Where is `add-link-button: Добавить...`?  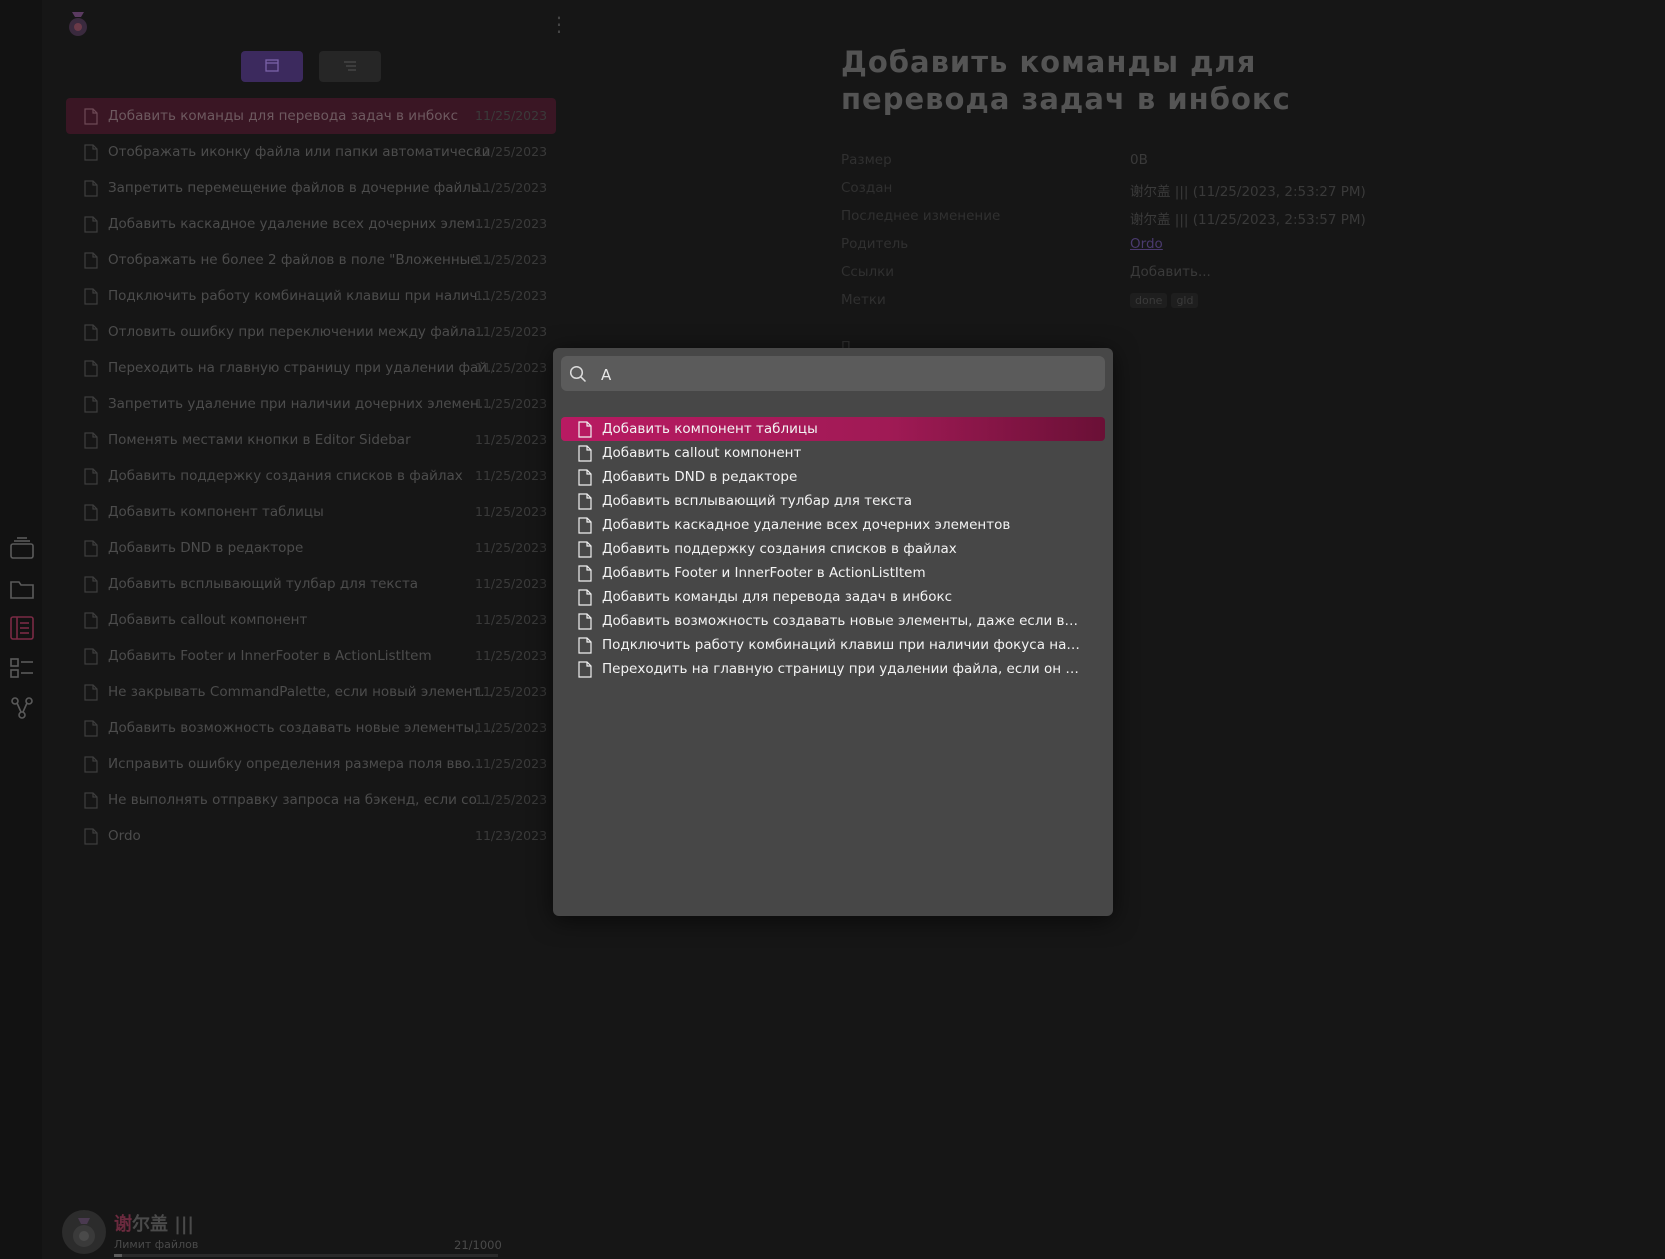 add-link-button: Добавить... is located at coordinates (1170, 272).